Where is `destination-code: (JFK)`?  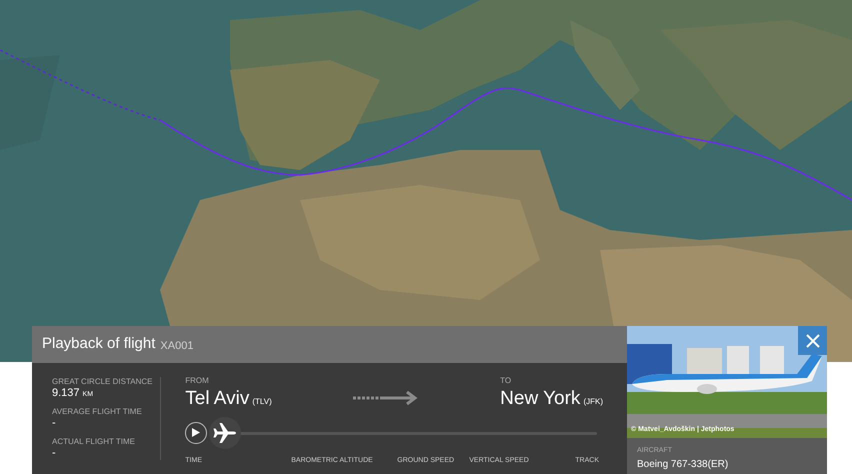 destination-code: (JFK) is located at coordinates (593, 402).